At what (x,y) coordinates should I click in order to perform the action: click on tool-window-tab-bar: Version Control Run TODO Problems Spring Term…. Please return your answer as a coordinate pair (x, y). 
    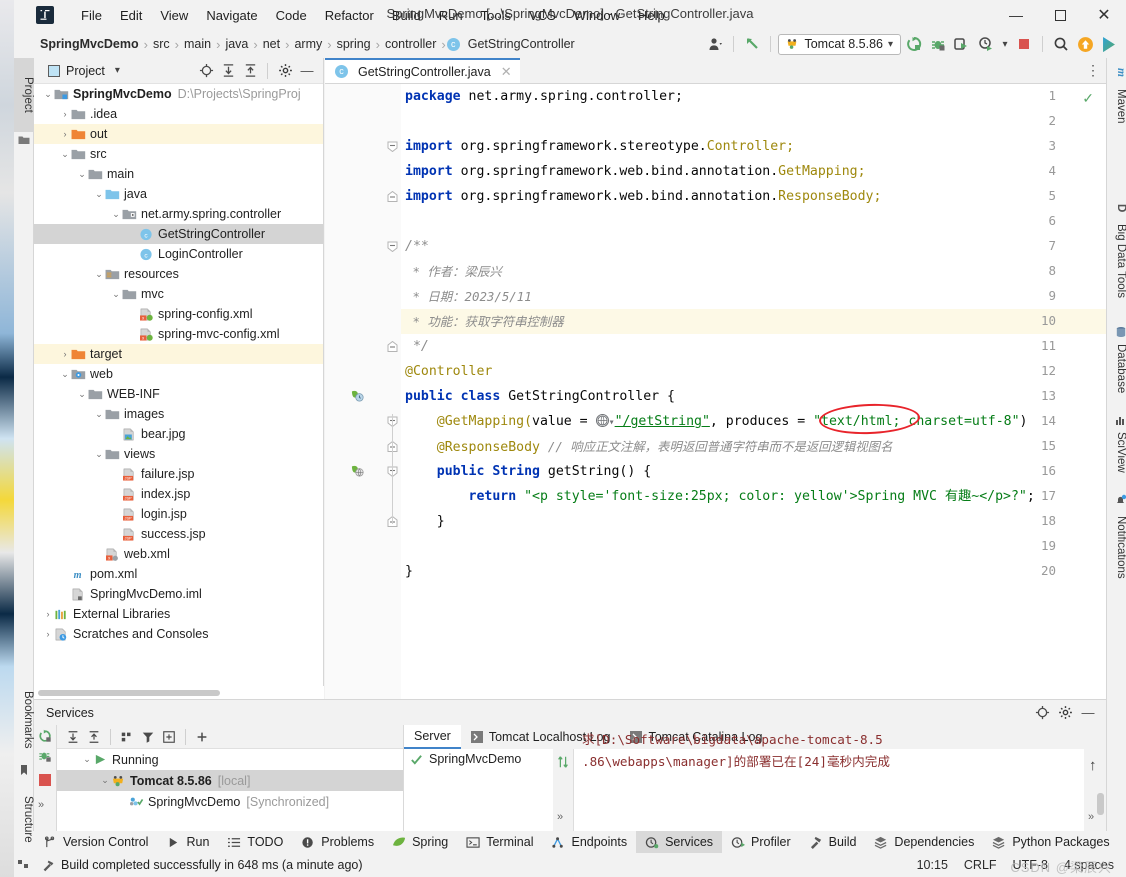
    Looking at the image, I should click on (580, 842).